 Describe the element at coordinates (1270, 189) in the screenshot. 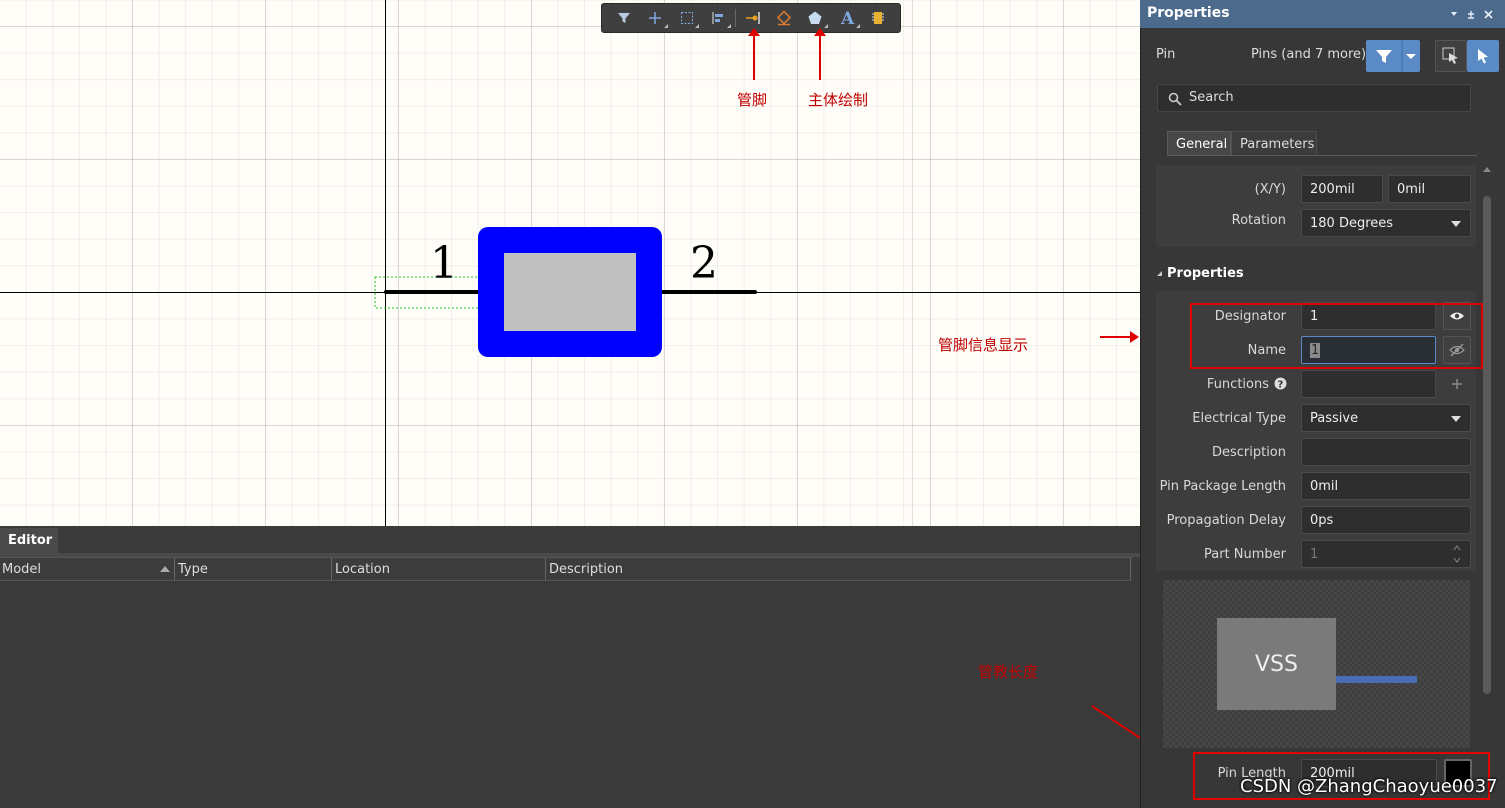

I see `location-label: (X/Y)` at that location.